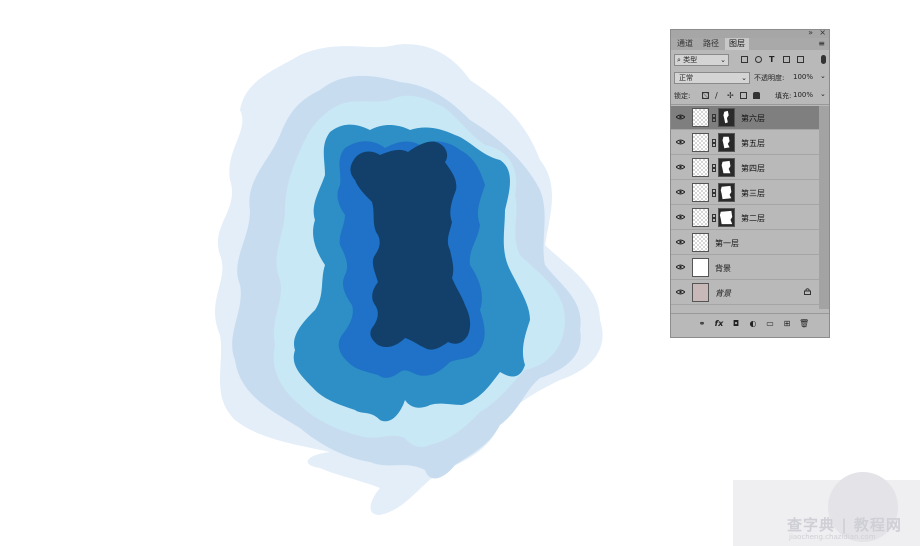  I want to click on fill-input: 100%, so click(803, 95).